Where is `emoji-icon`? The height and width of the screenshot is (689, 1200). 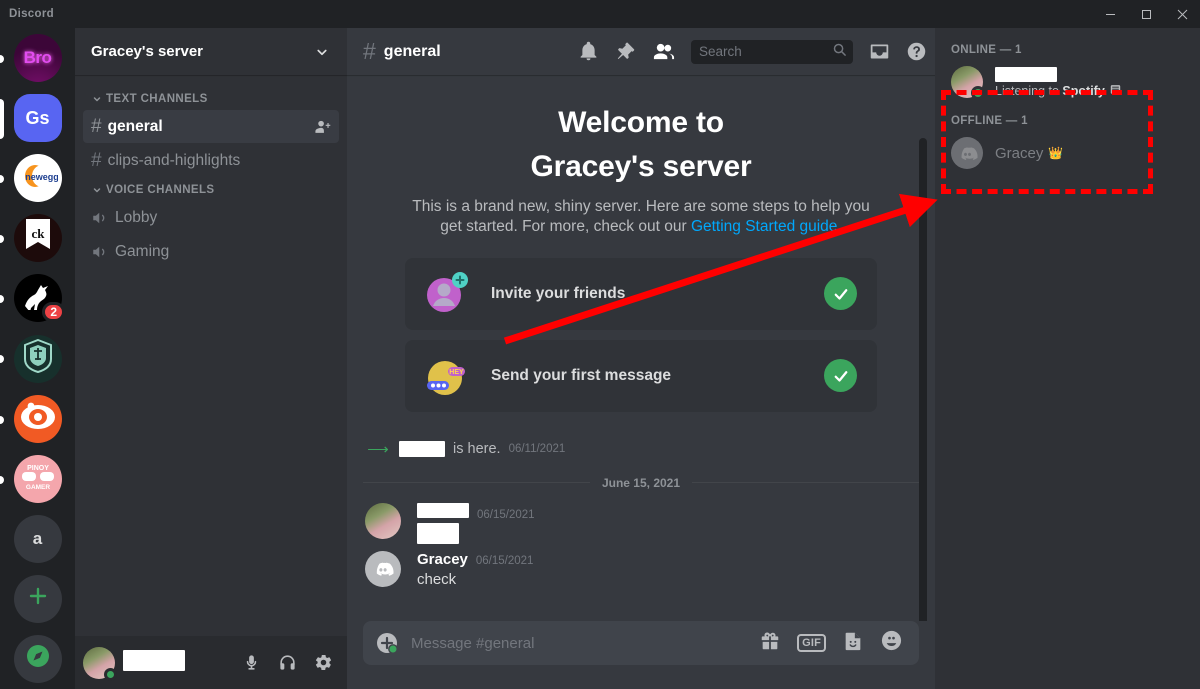 emoji-icon is located at coordinates (891, 643).